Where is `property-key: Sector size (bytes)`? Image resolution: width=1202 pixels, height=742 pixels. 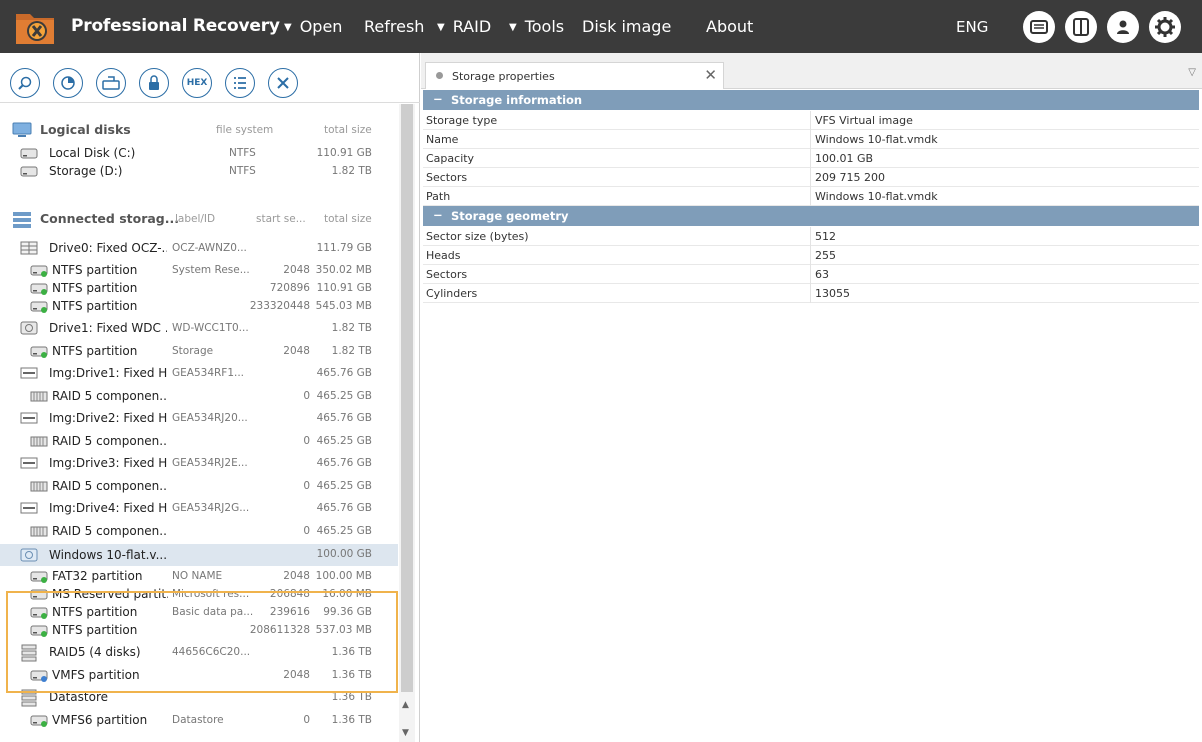 property-key: Sector size (bytes) is located at coordinates (477, 236).